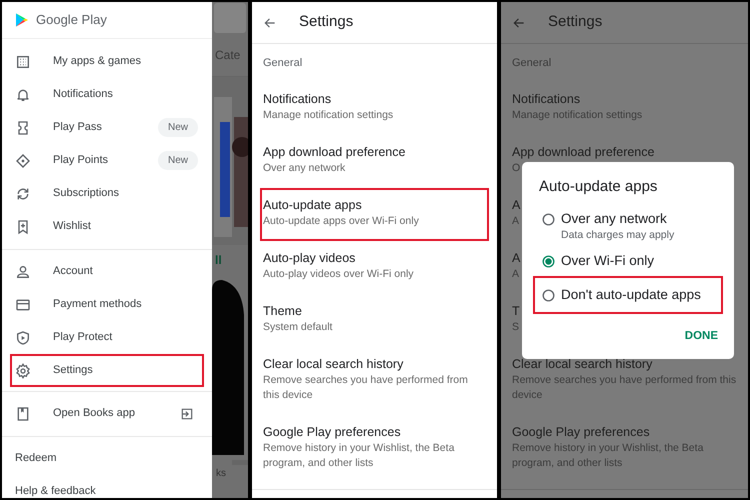 The image size is (750, 500). What do you see at coordinates (23, 304) in the screenshot?
I see `card-icon` at bounding box center [23, 304].